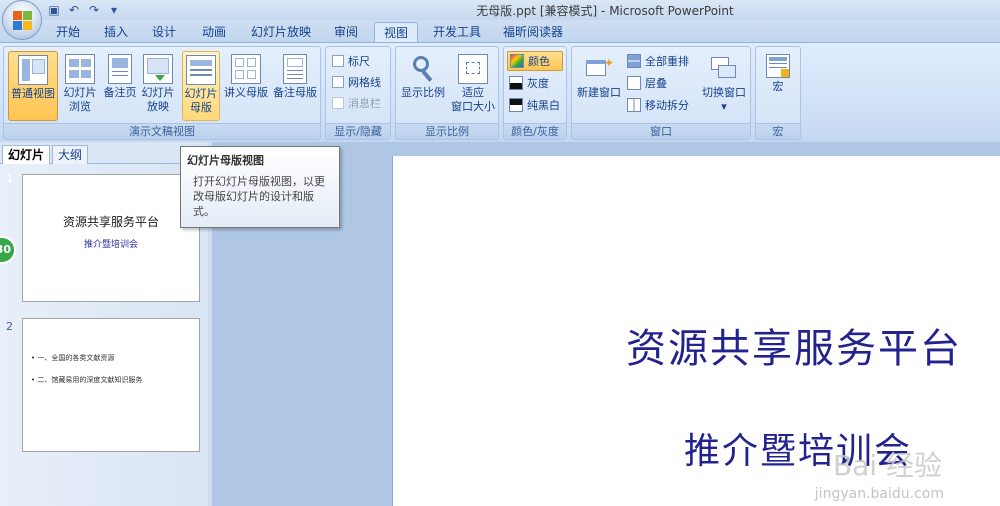 The image size is (1000, 506). Describe the element at coordinates (539, 61) in the screenshot. I see `color-label: 颜色` at that location.